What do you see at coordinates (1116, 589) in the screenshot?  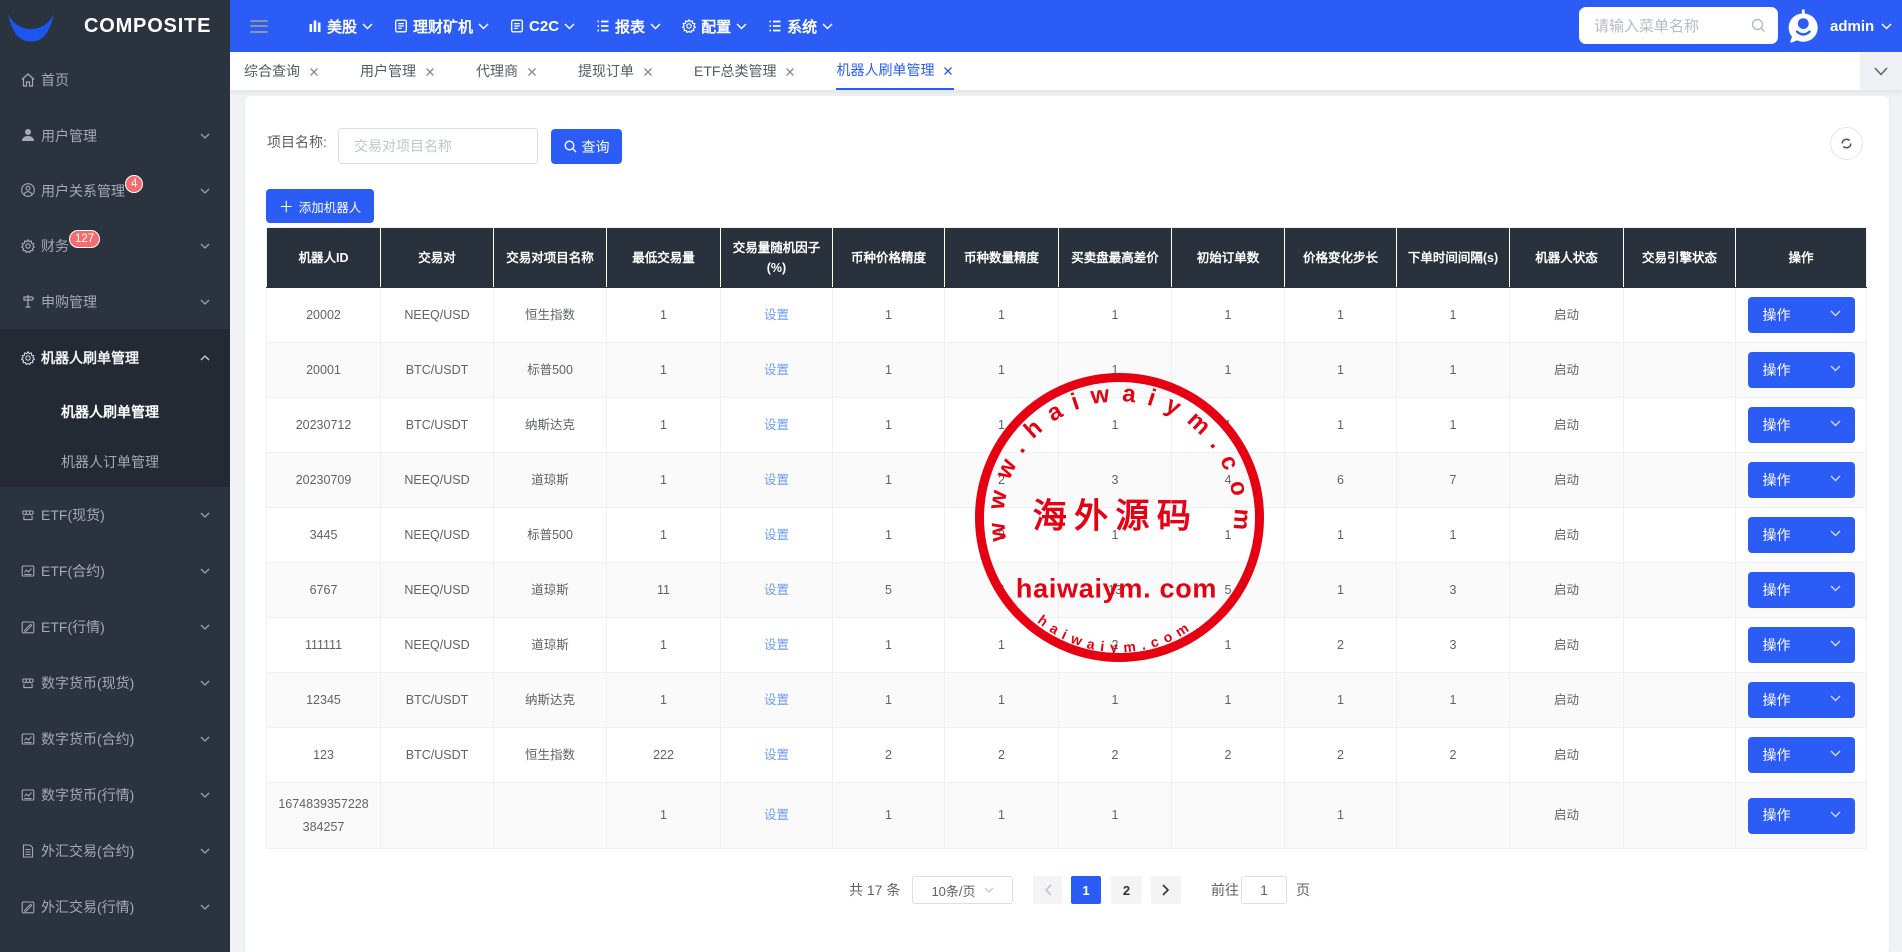 I see `svg-text: haiwaiym. com` at bounding box center [1116, 589].